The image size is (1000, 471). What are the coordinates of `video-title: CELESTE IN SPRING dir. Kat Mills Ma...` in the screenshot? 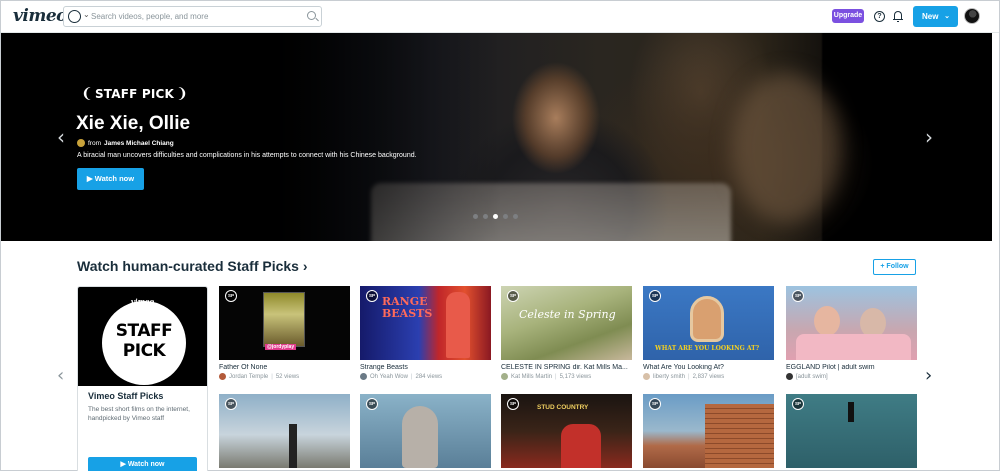 It's located at (566, 367).